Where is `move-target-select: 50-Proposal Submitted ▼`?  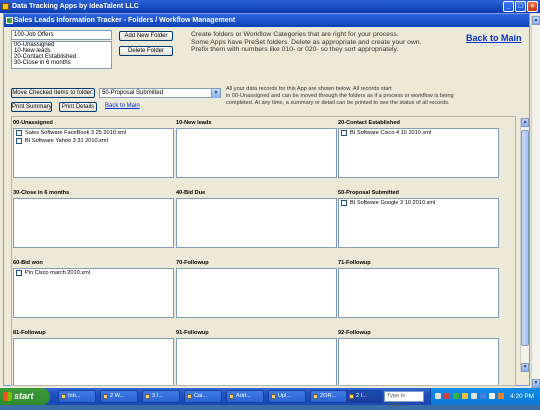
move-target-select: 50-Proposal Submitted ▼ is located at coordinates (160, 93).